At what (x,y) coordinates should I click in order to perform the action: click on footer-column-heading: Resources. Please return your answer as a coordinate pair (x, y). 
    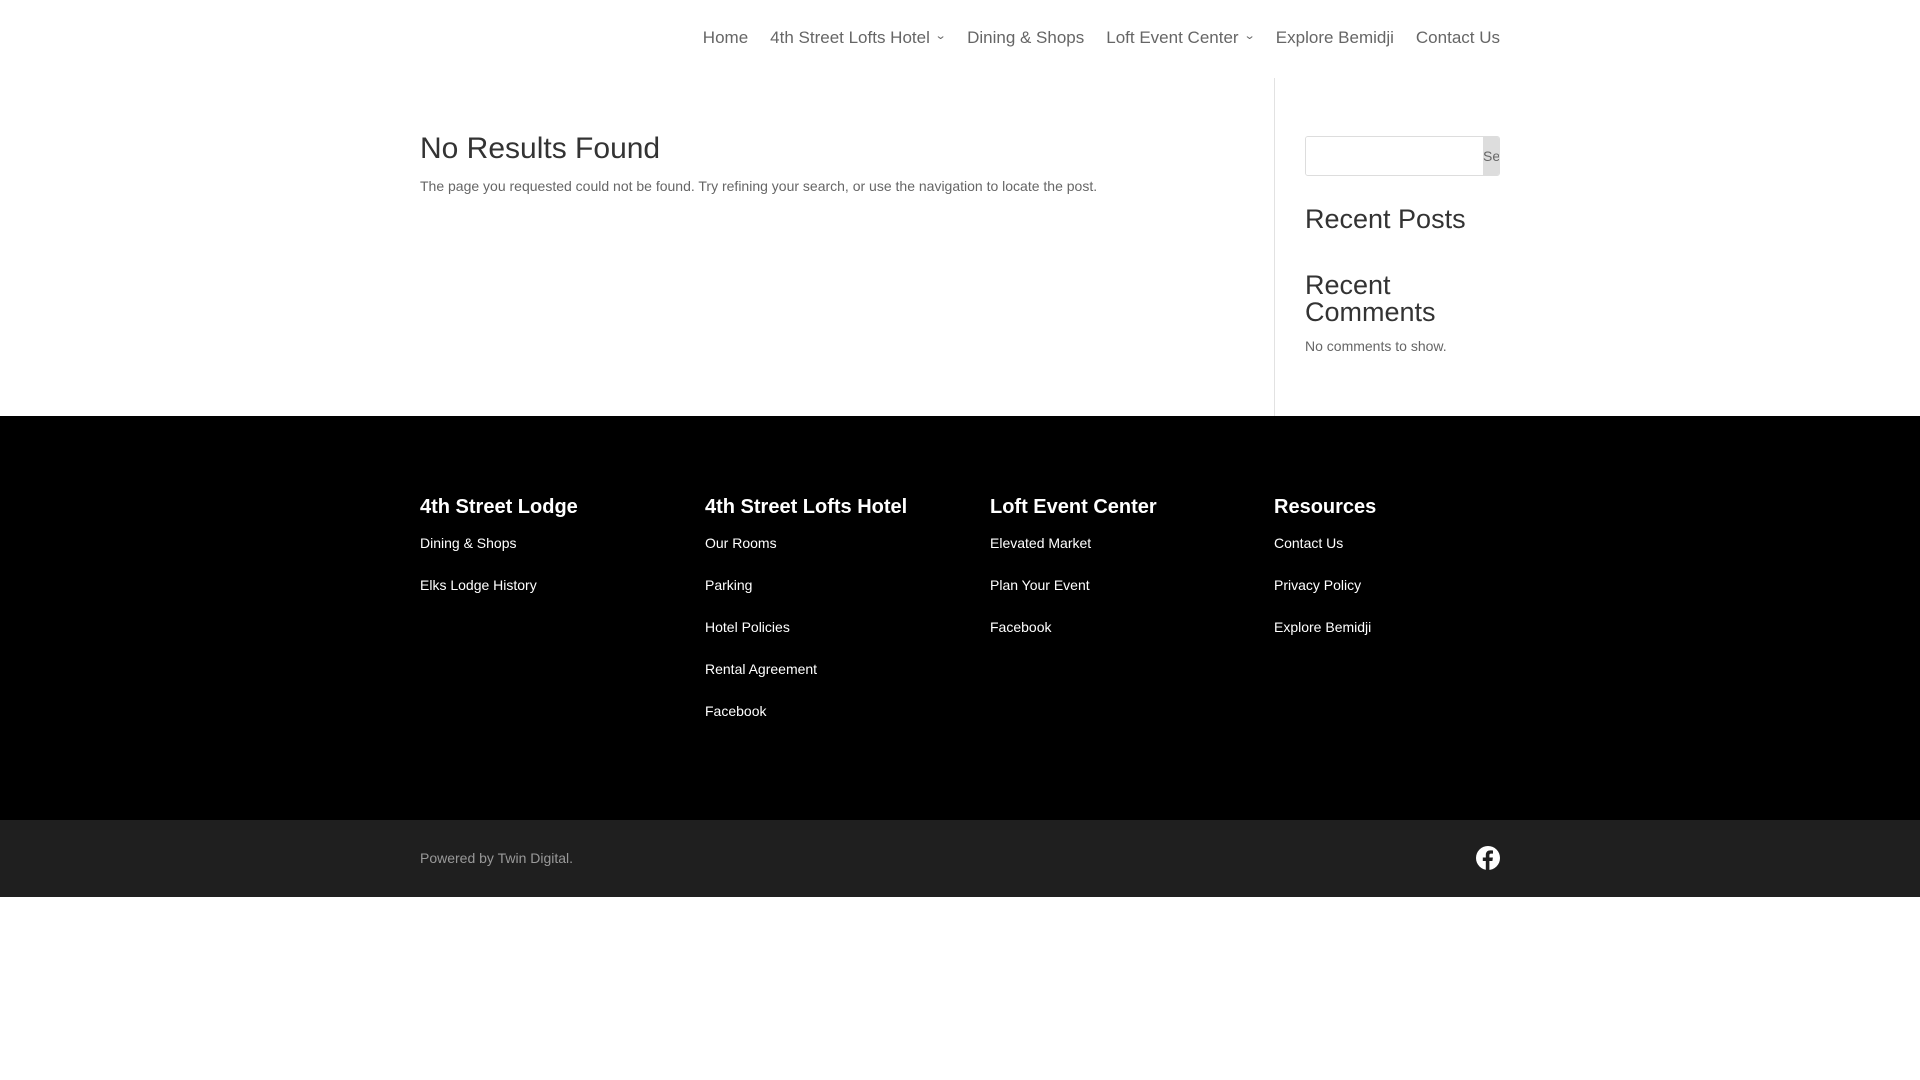
    Looking at the image, I should click on (1325, 507).